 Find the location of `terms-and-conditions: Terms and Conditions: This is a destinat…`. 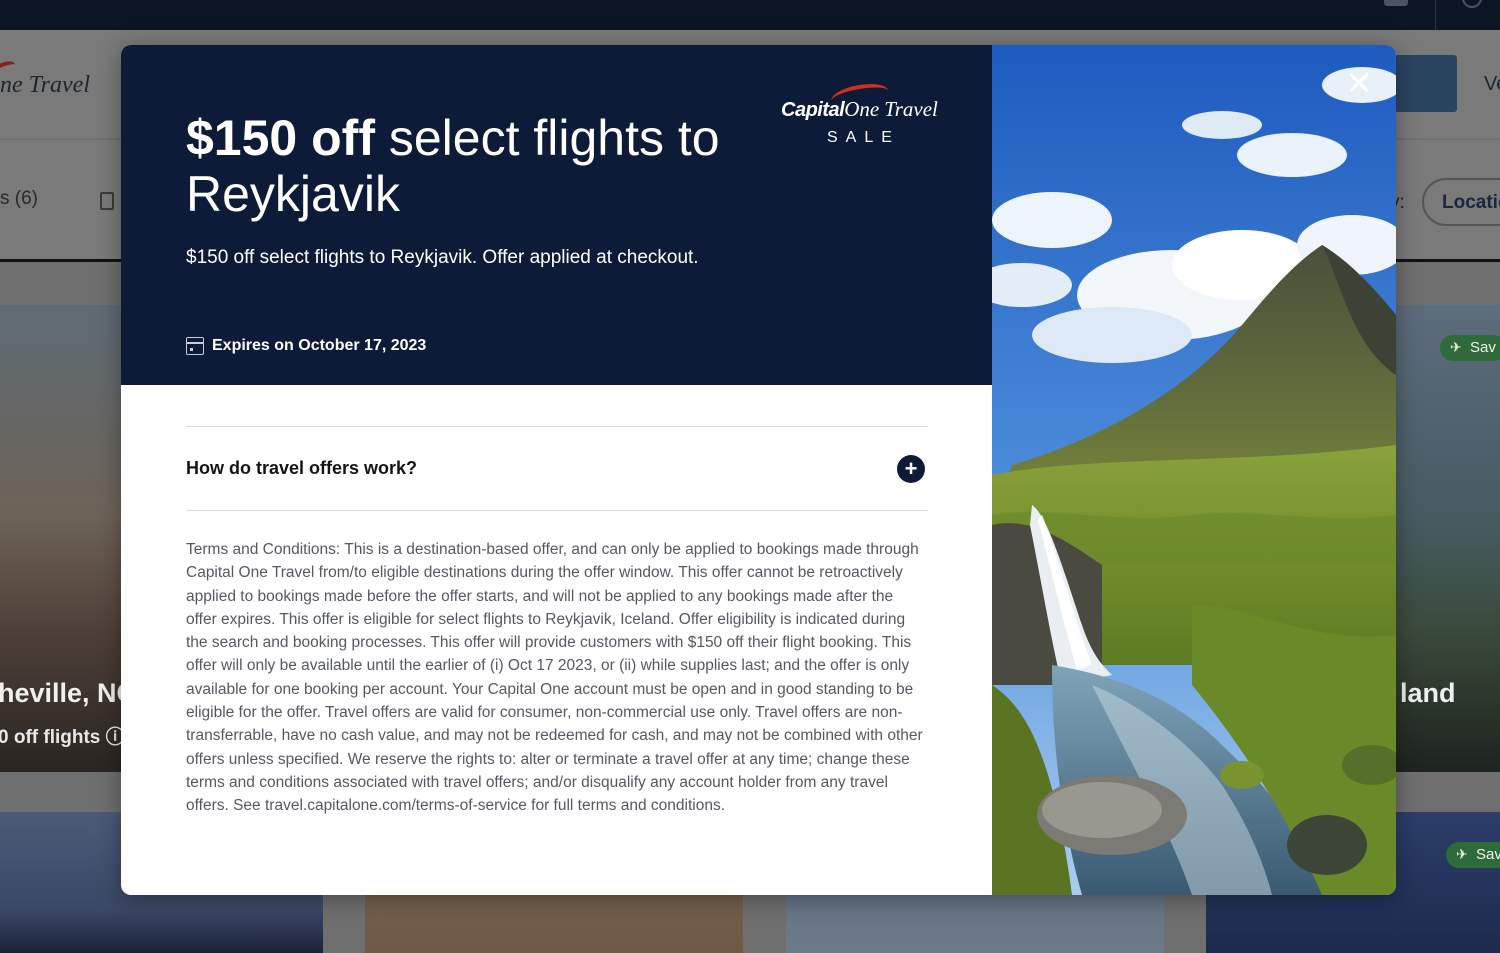

terms-and-conditions: Terms and Conditions: This is a destinat… is located at coordinates (554, 678).